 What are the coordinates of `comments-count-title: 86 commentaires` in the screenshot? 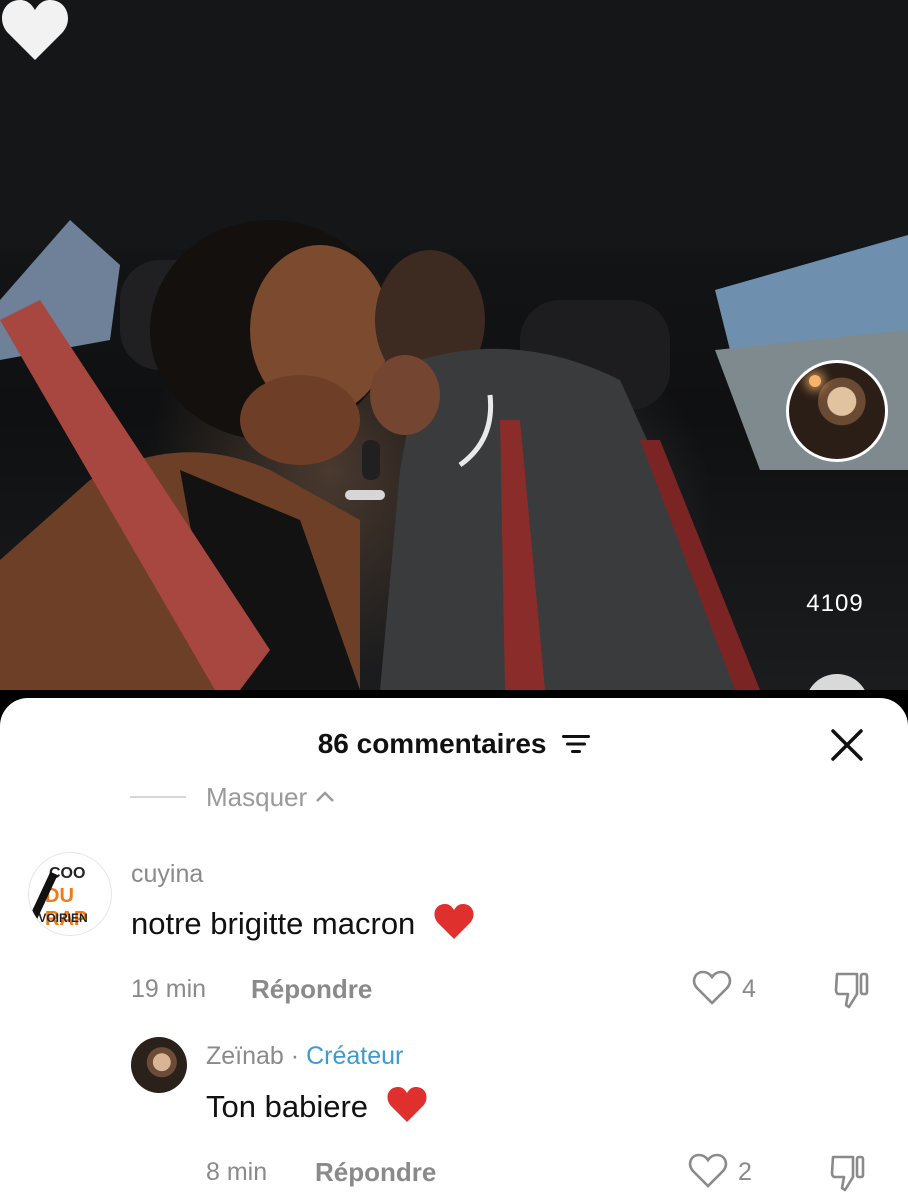 It's located at (432, 743).